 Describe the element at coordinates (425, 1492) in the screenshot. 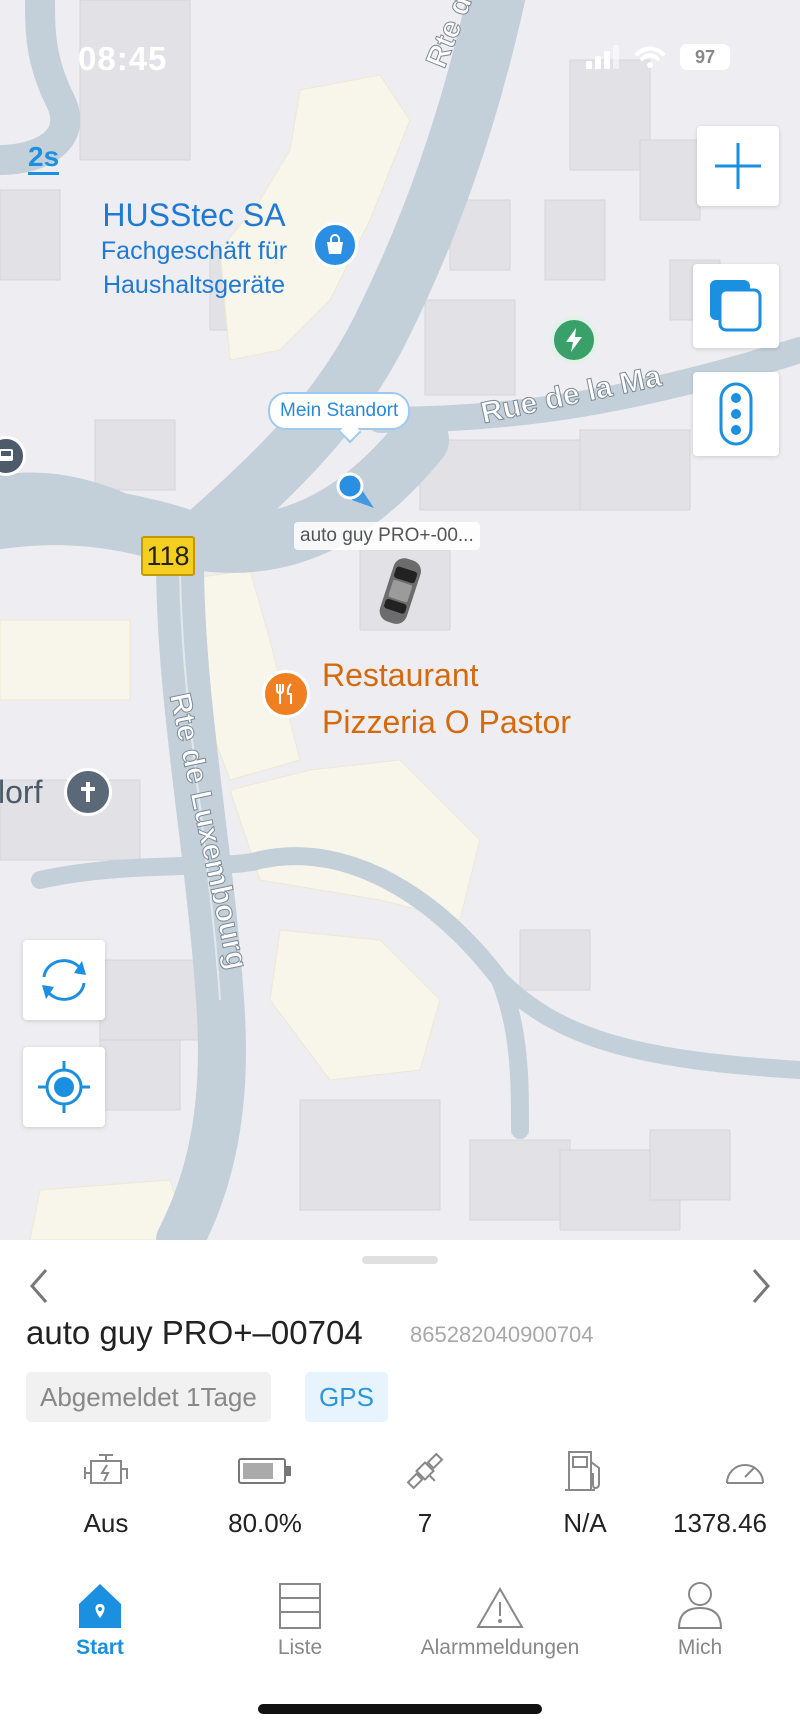

I see `stat-satellites: 7` at that location.